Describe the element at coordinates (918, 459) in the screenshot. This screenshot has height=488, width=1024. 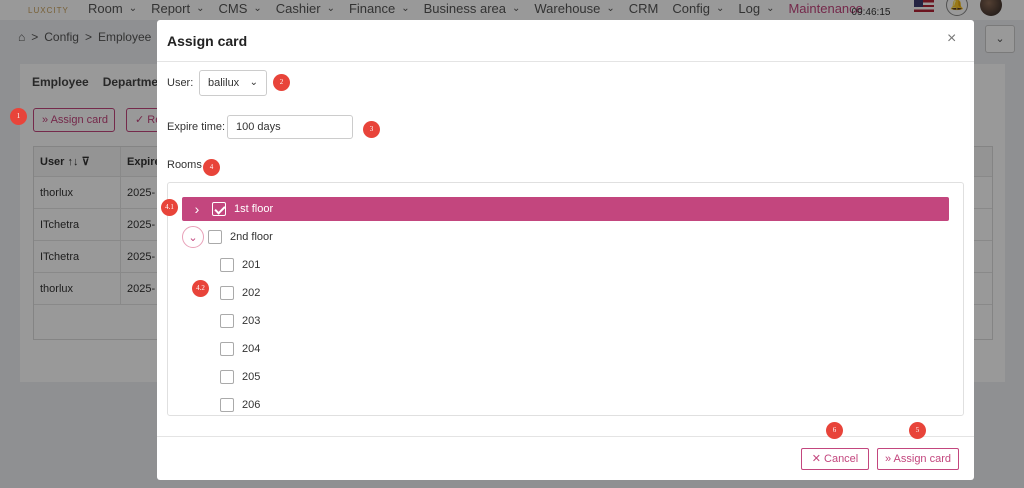
I see `assign-card-button: » Assign card` at that location.